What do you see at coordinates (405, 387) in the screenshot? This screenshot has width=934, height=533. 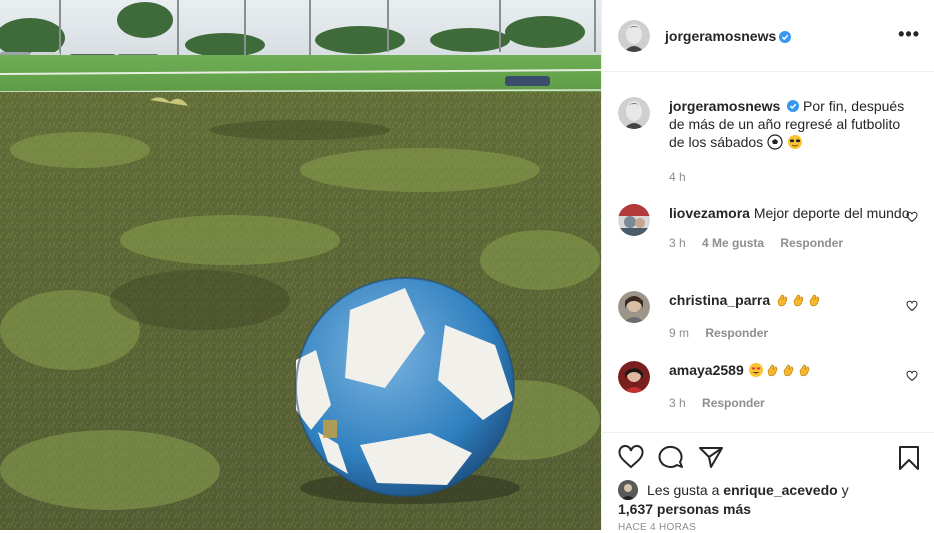 I see `soccer-ball` at bounding box center [405, 387].